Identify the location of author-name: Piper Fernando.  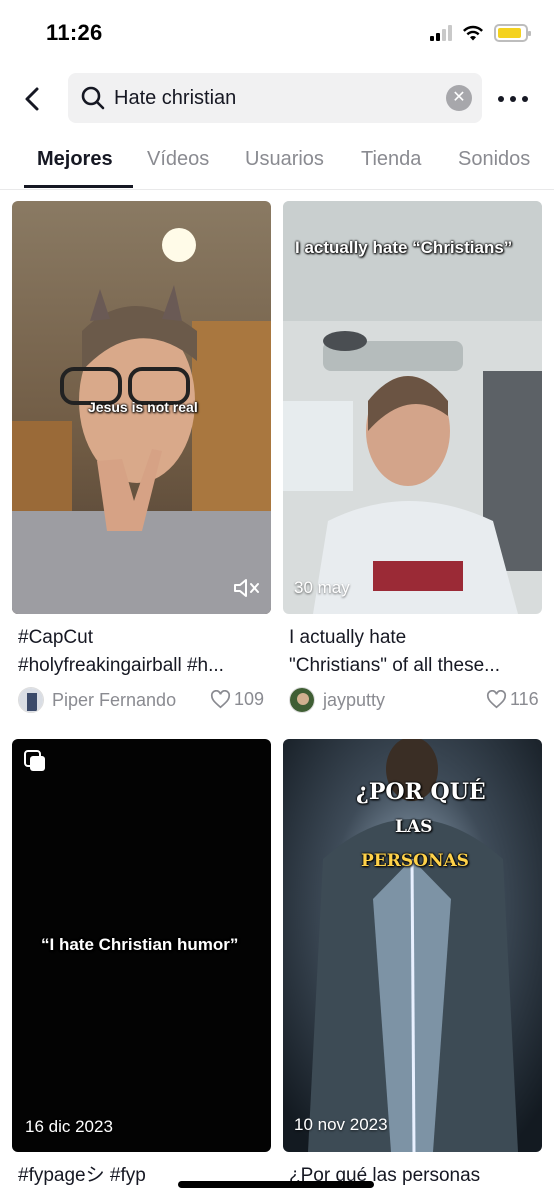
(114, 700).